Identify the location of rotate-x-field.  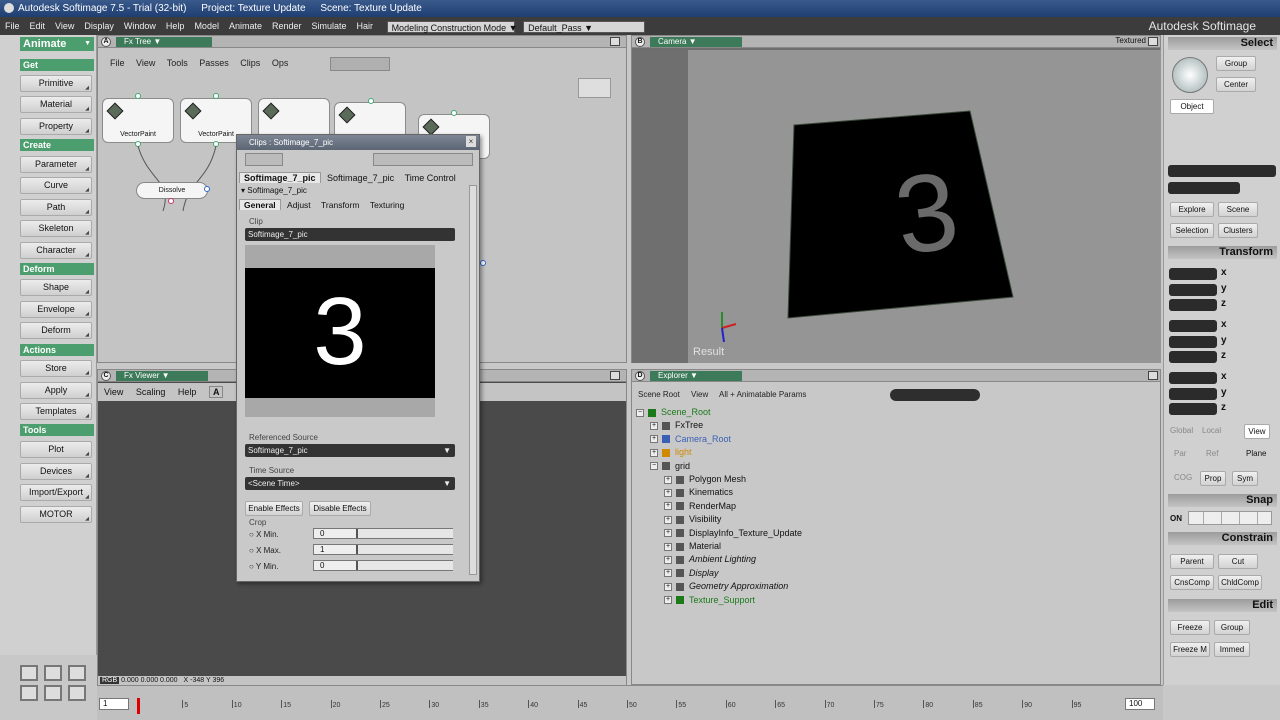
(1193, 326).